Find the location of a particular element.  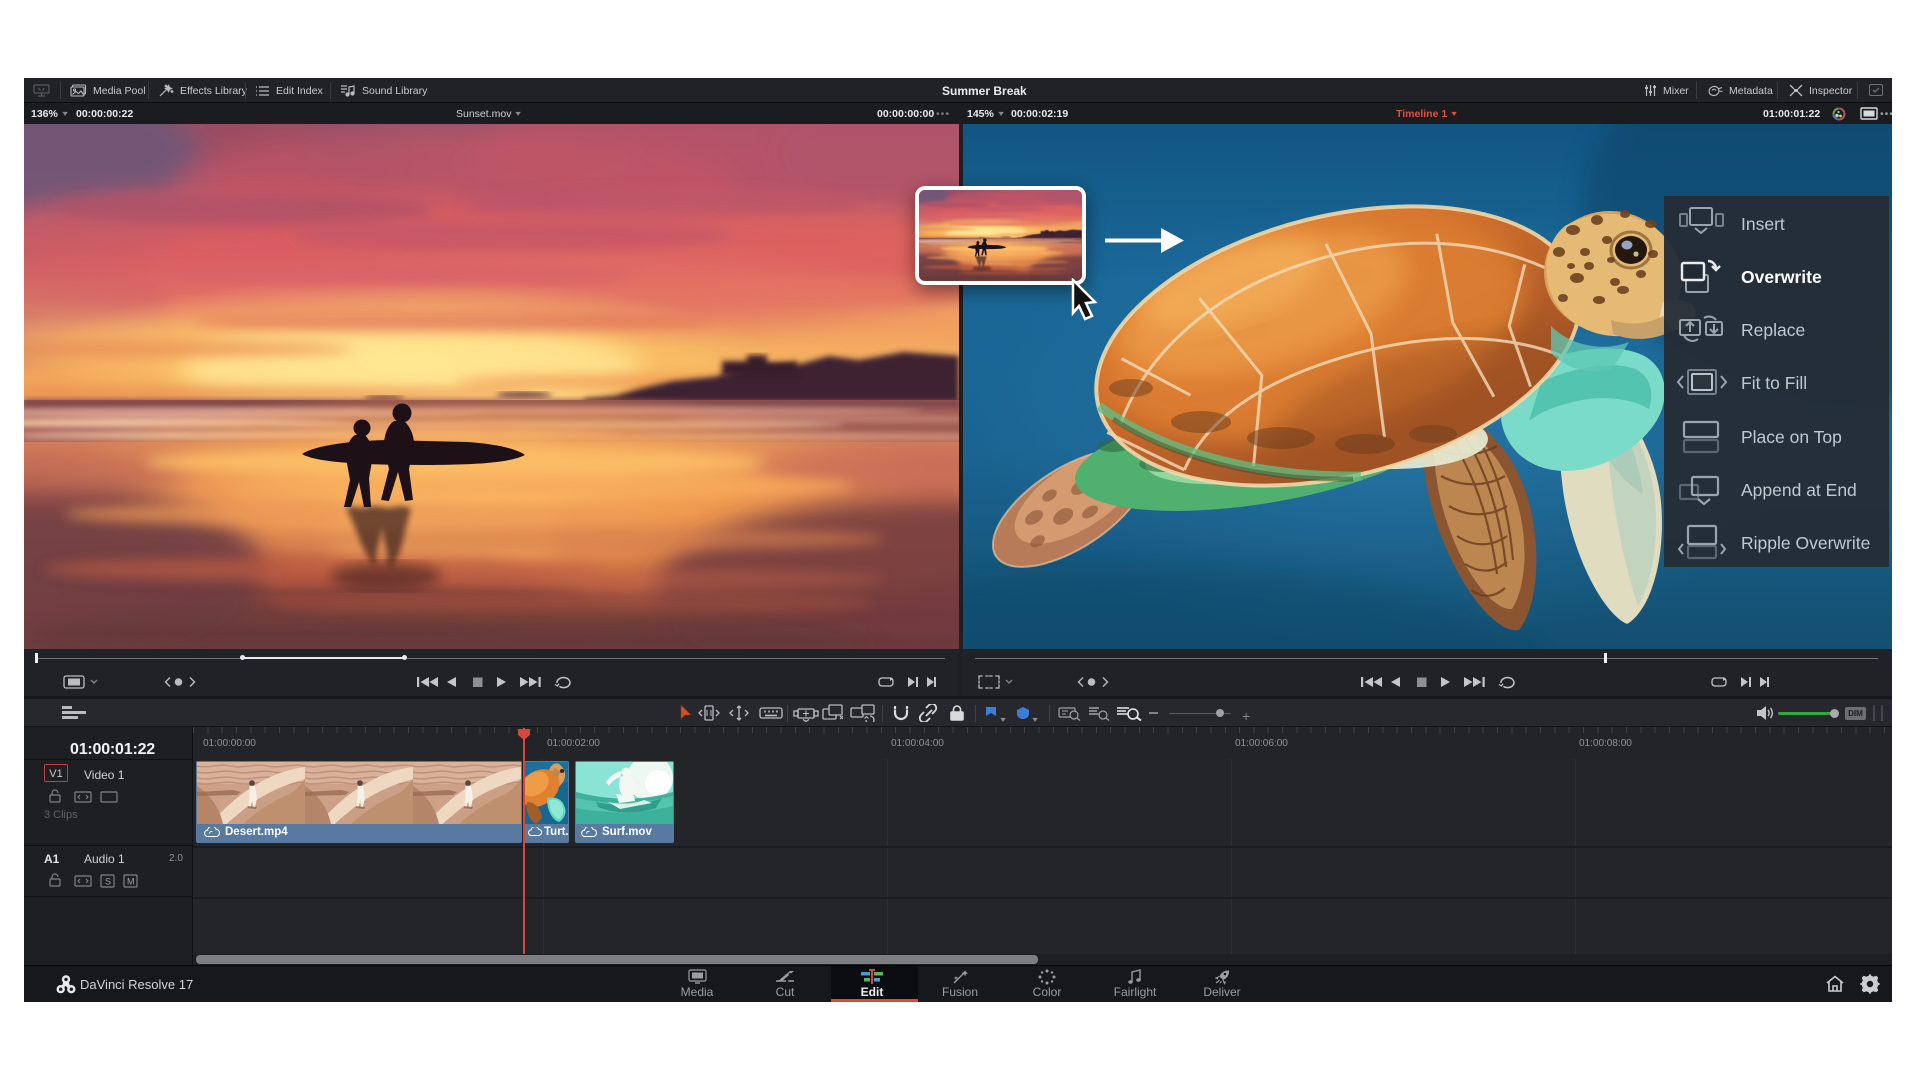

svg-text: S is located at coordinates (108, 882).